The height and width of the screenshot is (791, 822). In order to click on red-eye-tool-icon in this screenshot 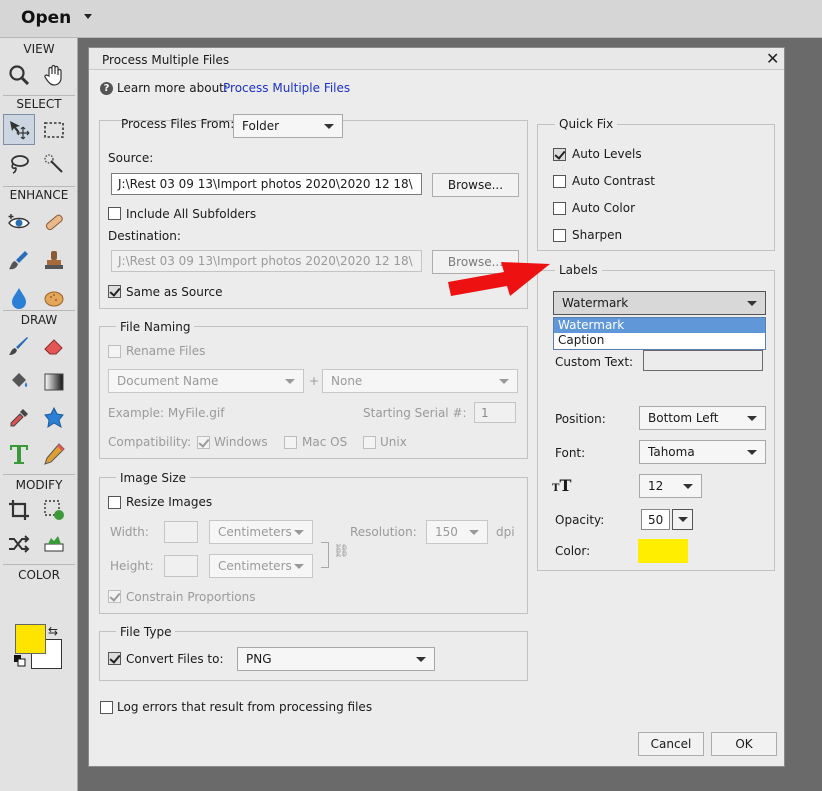, I will do `click(19, 221)`.